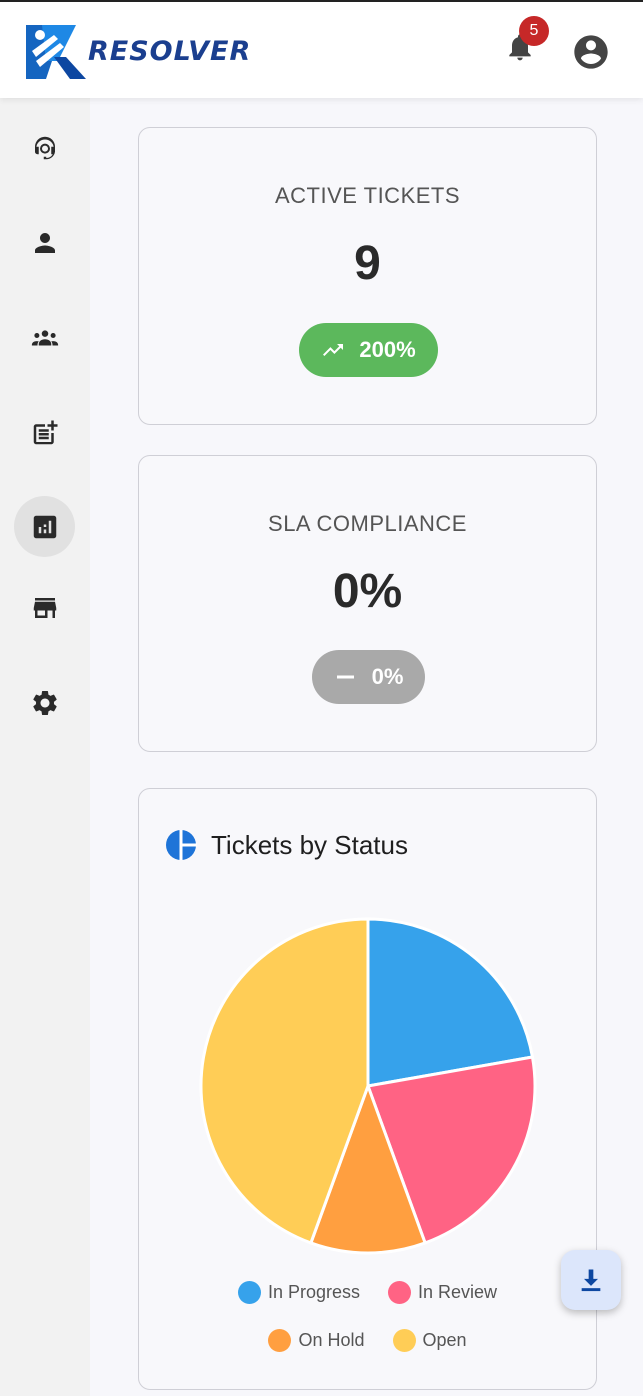 The height and width of the screenshot is (1396, 643). I want to click on app-logo: RESOLVER, so click(159, 51).